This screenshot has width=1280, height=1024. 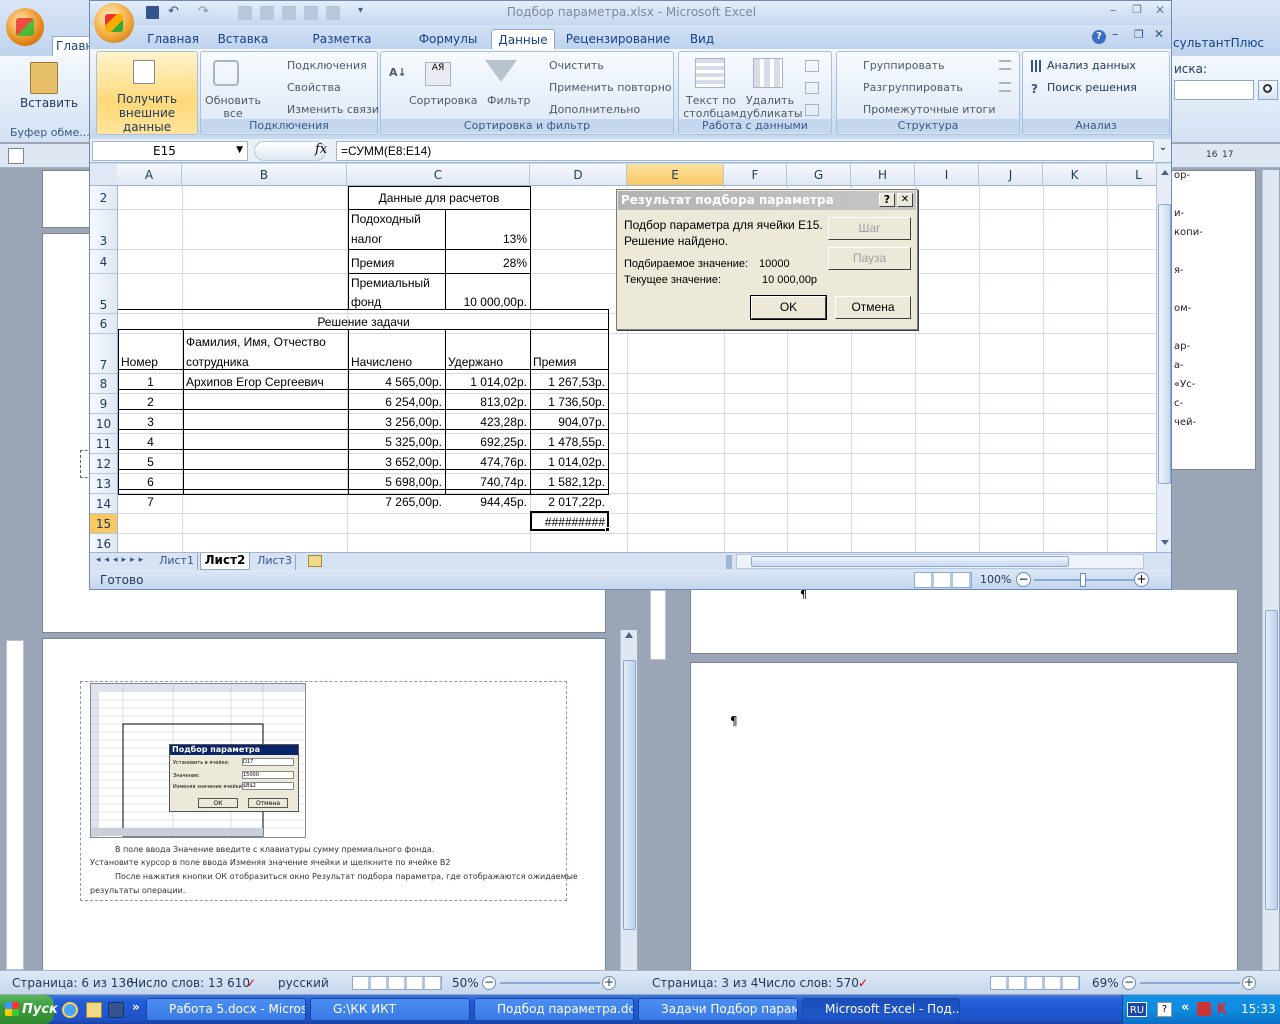 I want to click on show-detail-icon, so click(x=1005, y=65).